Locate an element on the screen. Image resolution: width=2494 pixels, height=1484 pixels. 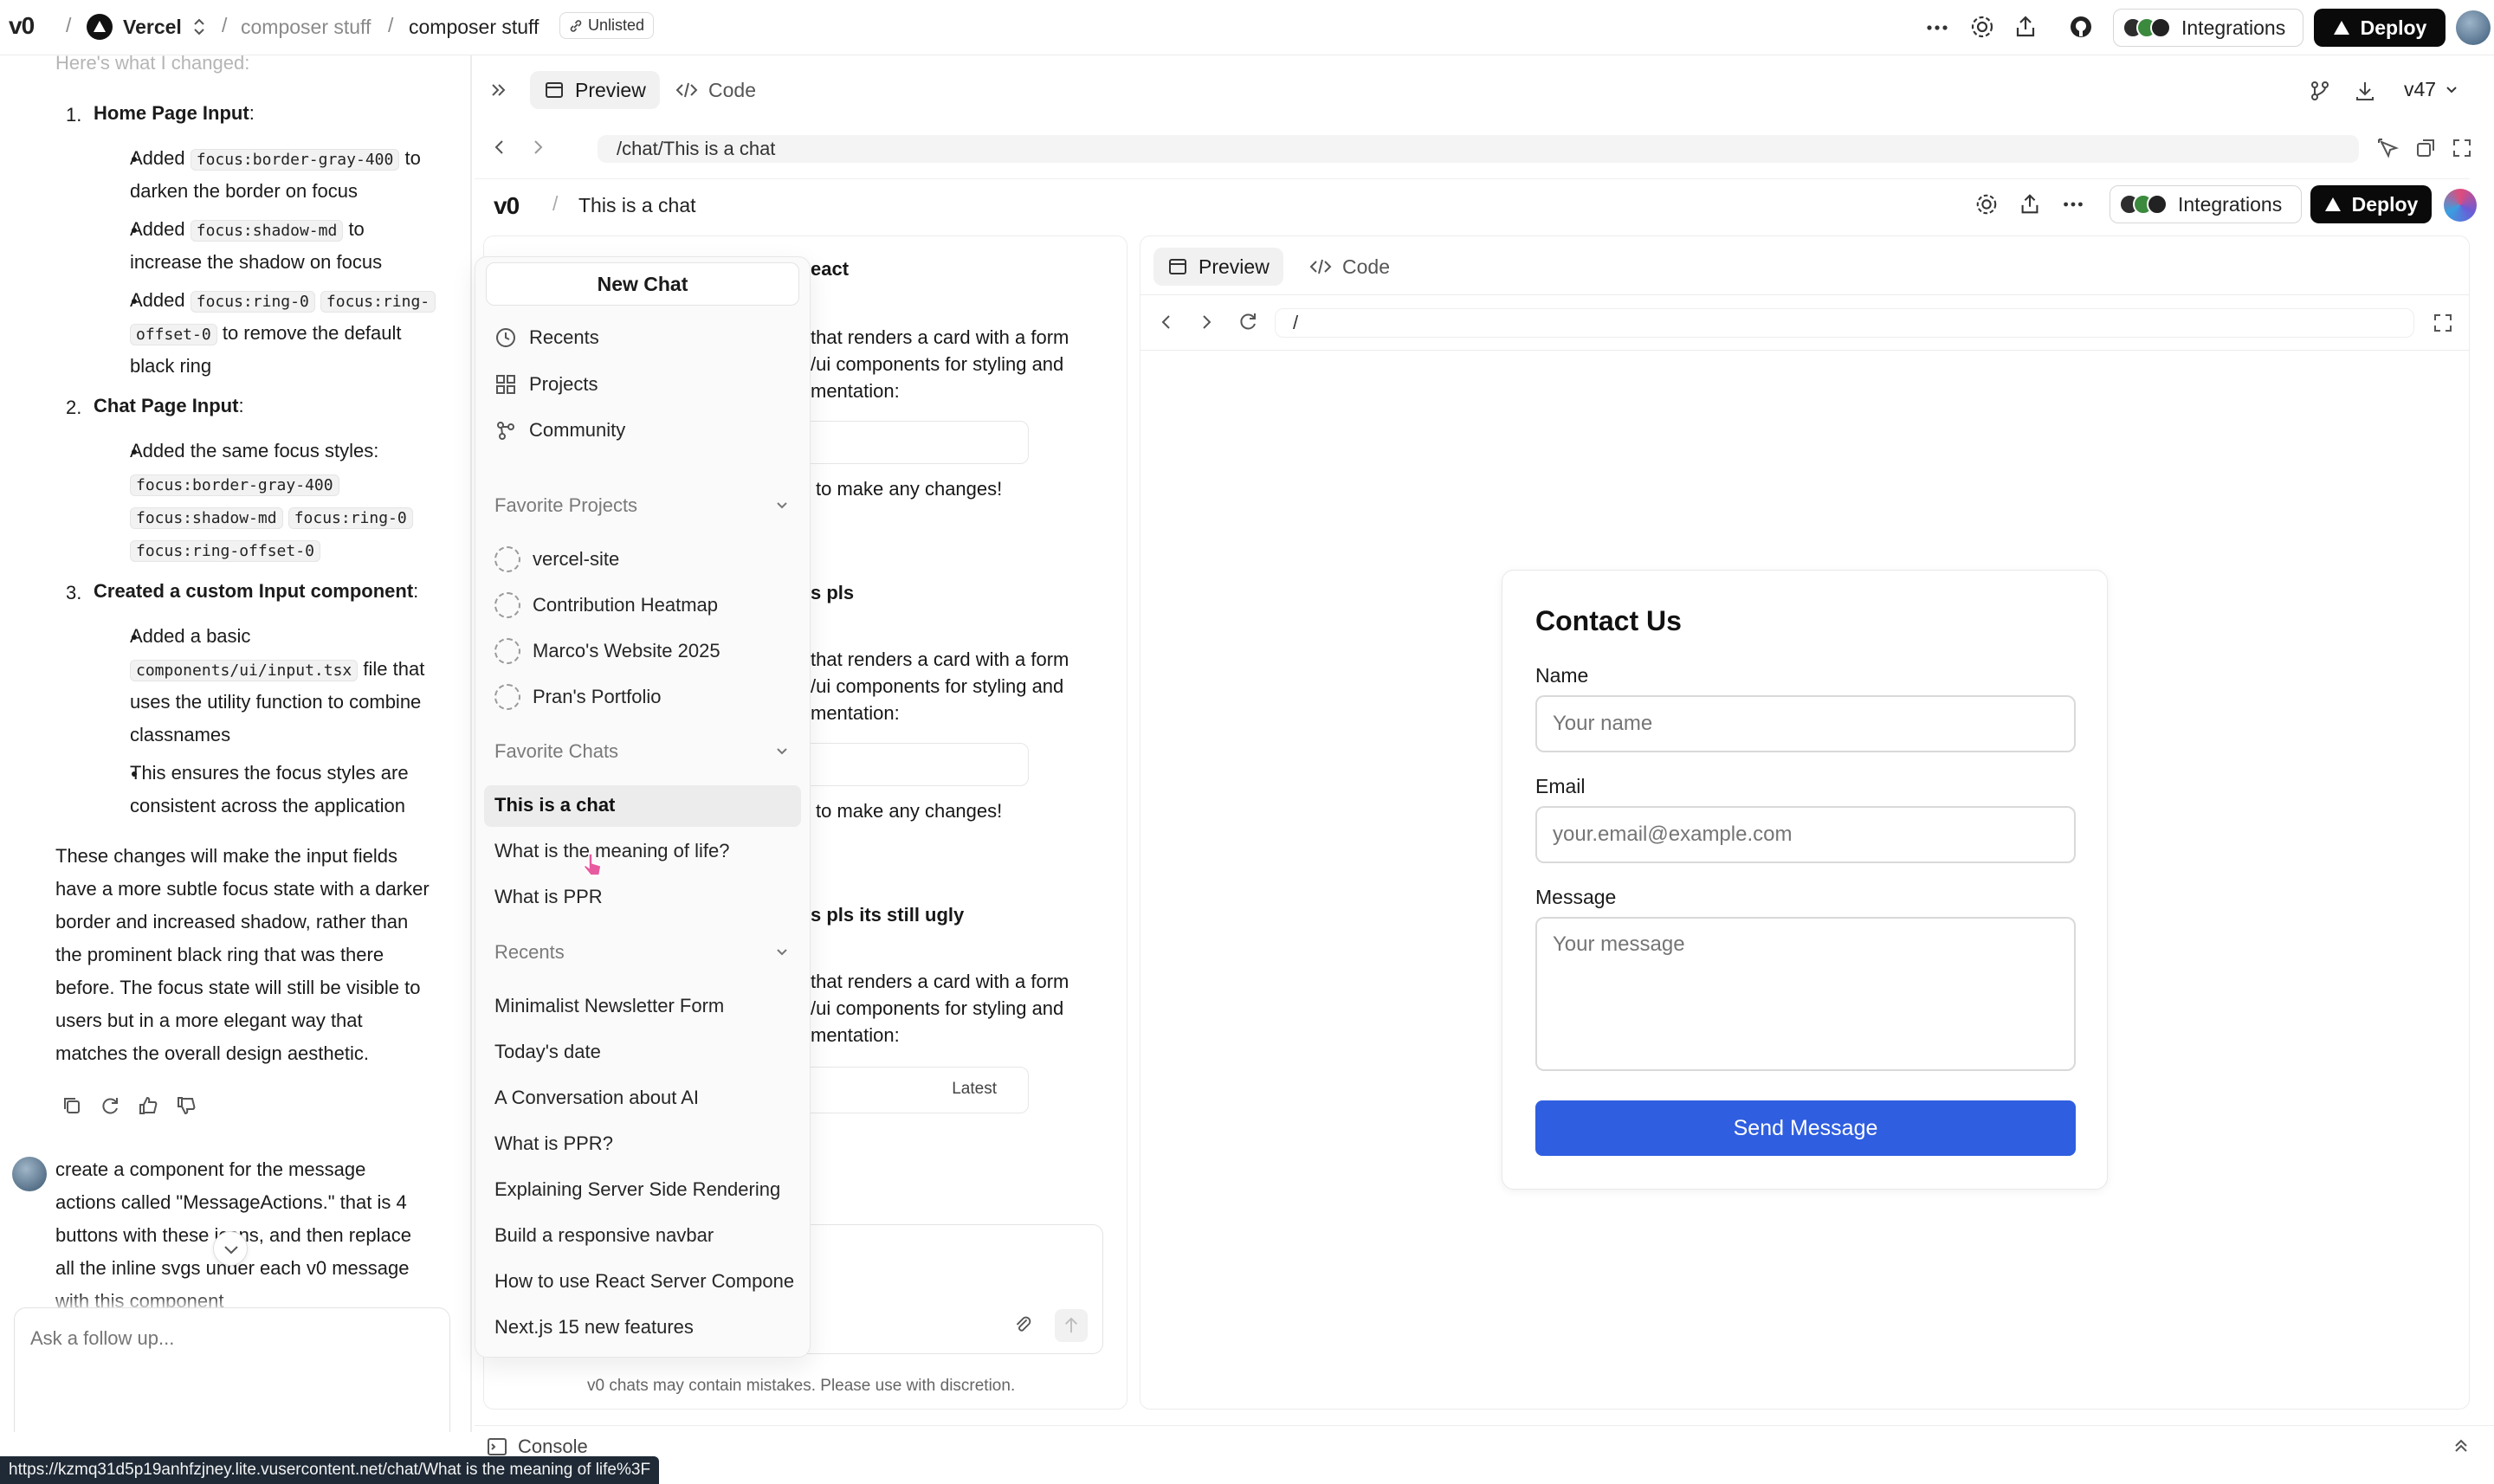
recent-chat-item: Today's date is located at coordinates (547, 1052).